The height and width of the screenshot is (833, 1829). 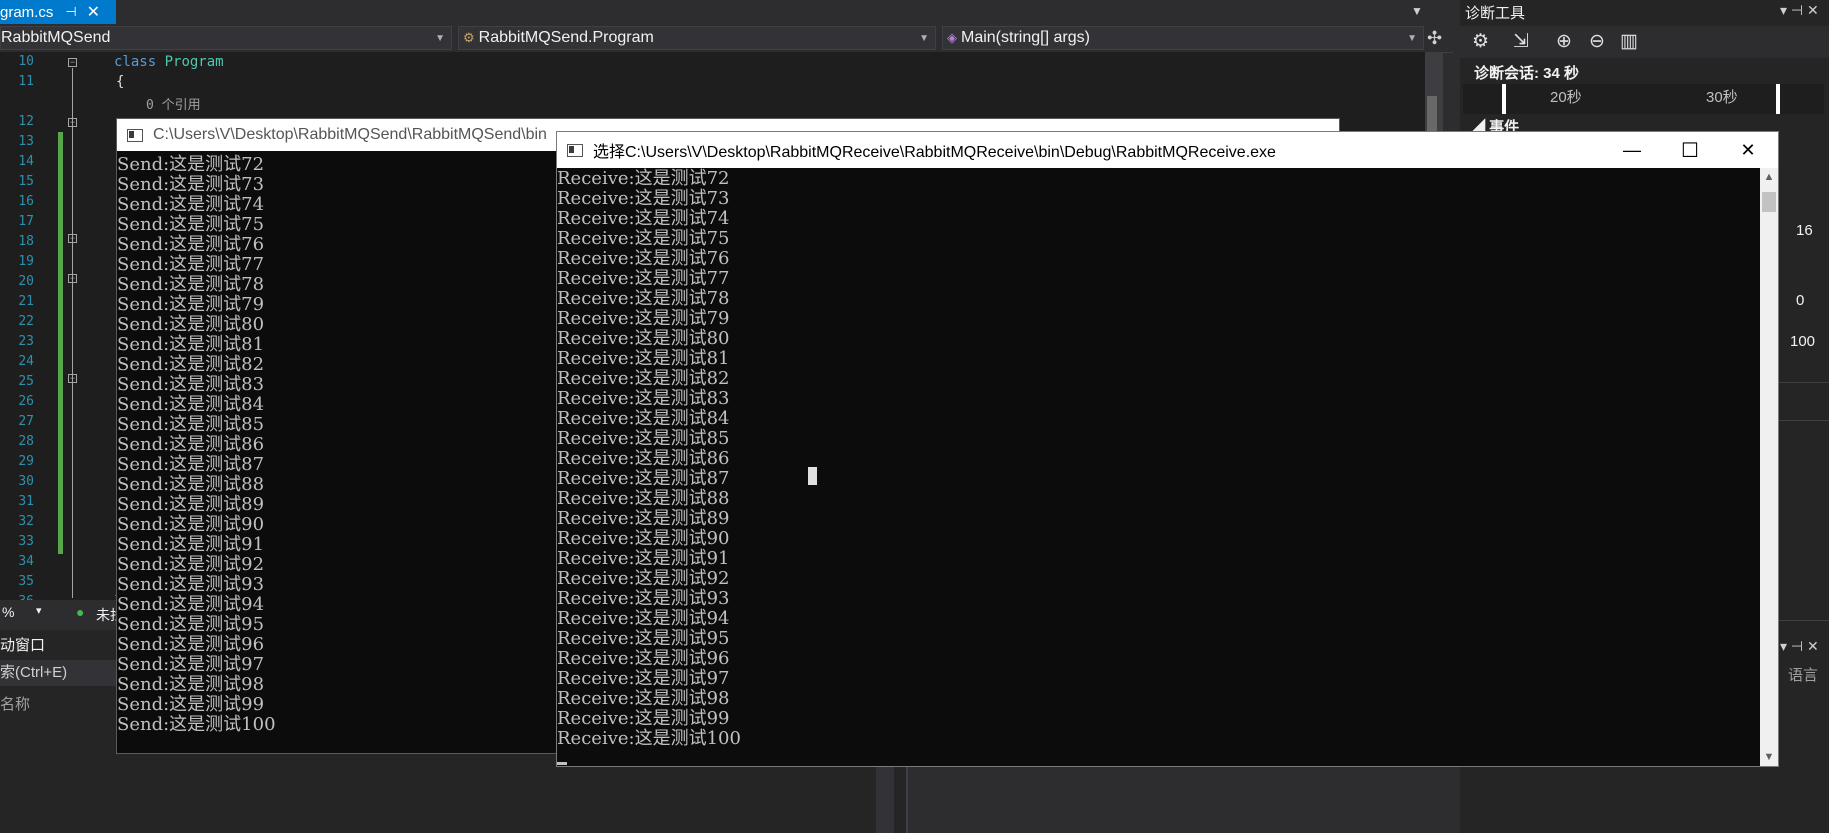 What do you see at coordinates (1629, 41) in the screenshot?
I see `chart-icon: ▥` at bounding box center [1629, 41].